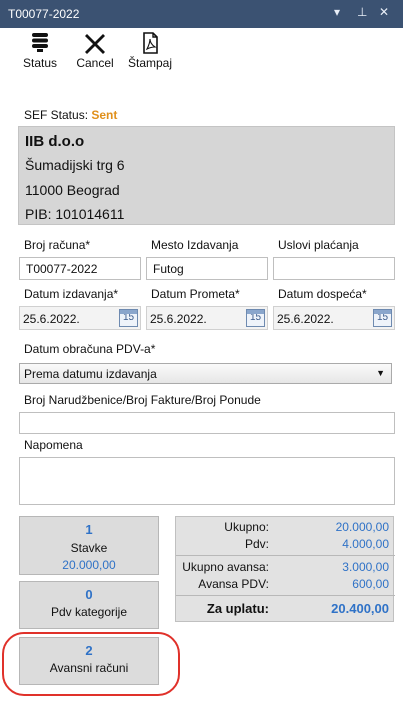 The width and height of the screenshot is (403, 713). I want to click on turnover-date-field: 25.6.2022. 15, so click(207, 318).